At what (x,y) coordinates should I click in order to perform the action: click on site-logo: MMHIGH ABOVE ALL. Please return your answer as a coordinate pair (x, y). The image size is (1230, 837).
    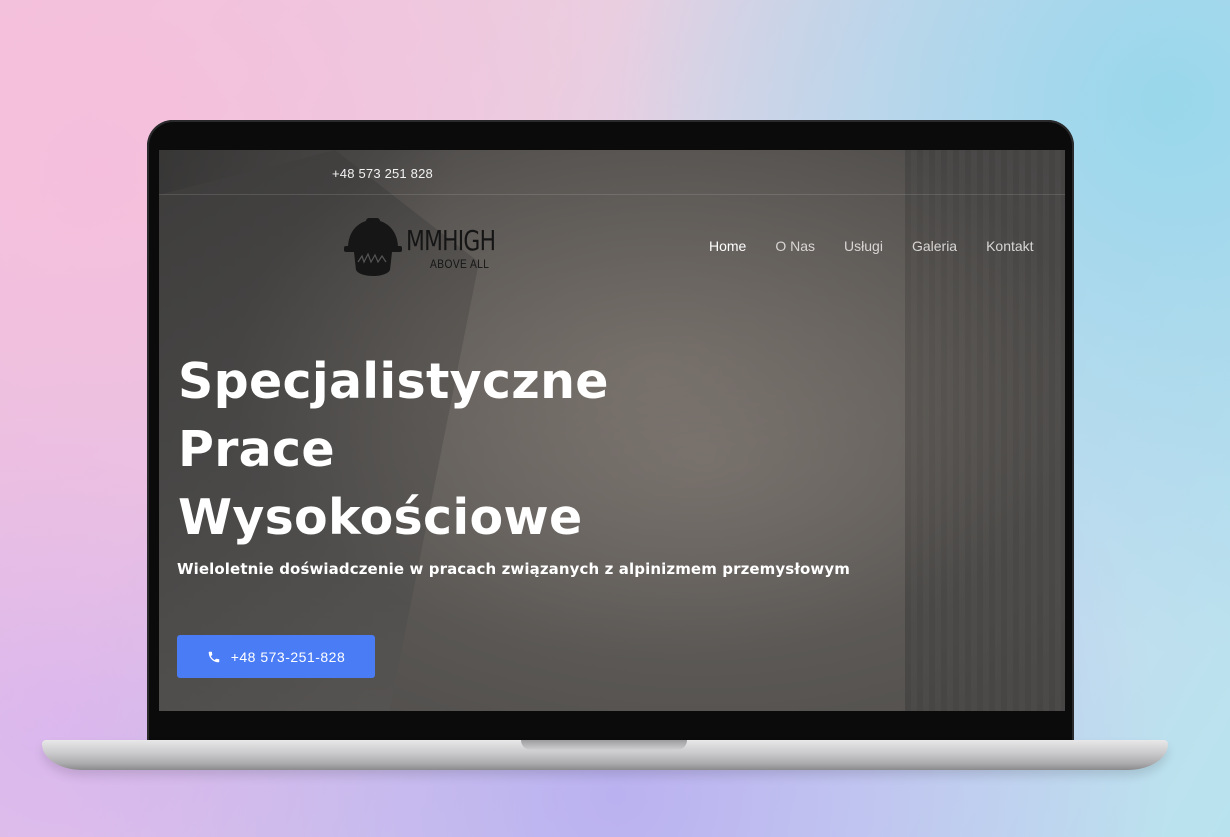
    Looking at the image, I should click on (432, 248).